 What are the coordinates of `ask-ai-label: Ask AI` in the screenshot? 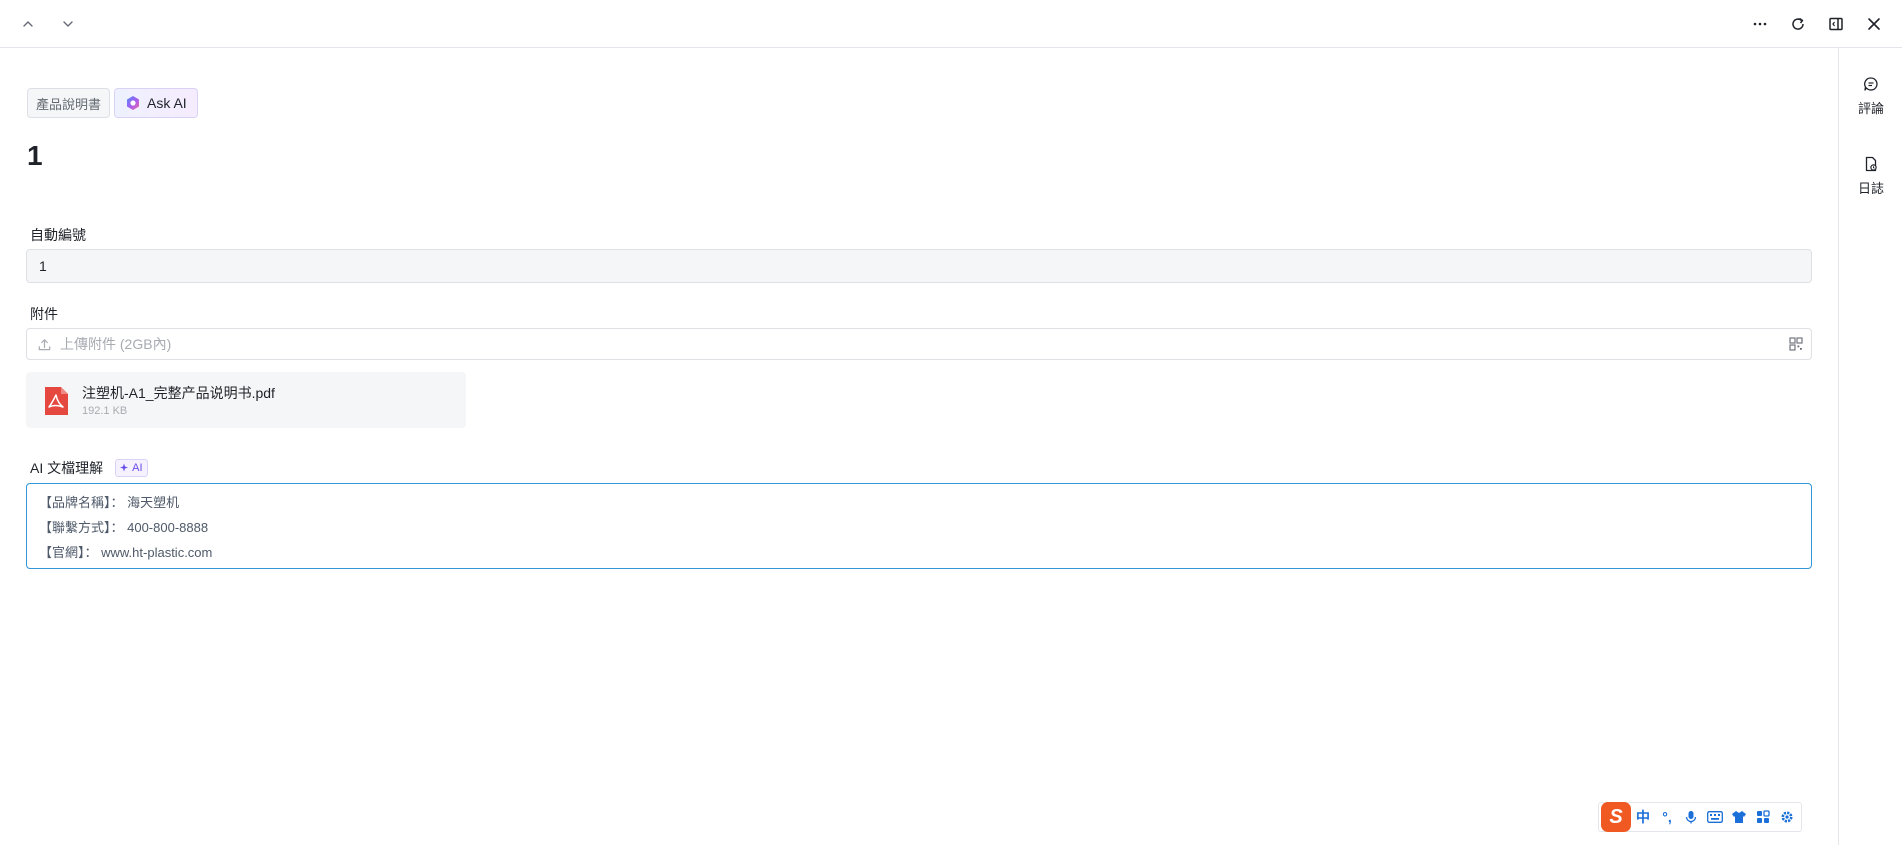 It's located at (167, 103).